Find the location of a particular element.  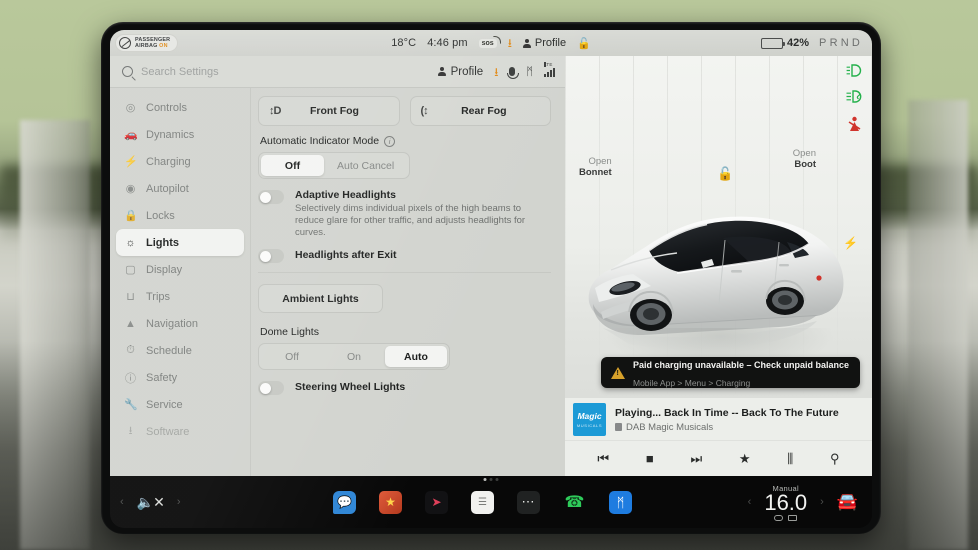

automatic-indicator-mode-segmented: Off Auto Cancel is located at coordinates (334, 165).